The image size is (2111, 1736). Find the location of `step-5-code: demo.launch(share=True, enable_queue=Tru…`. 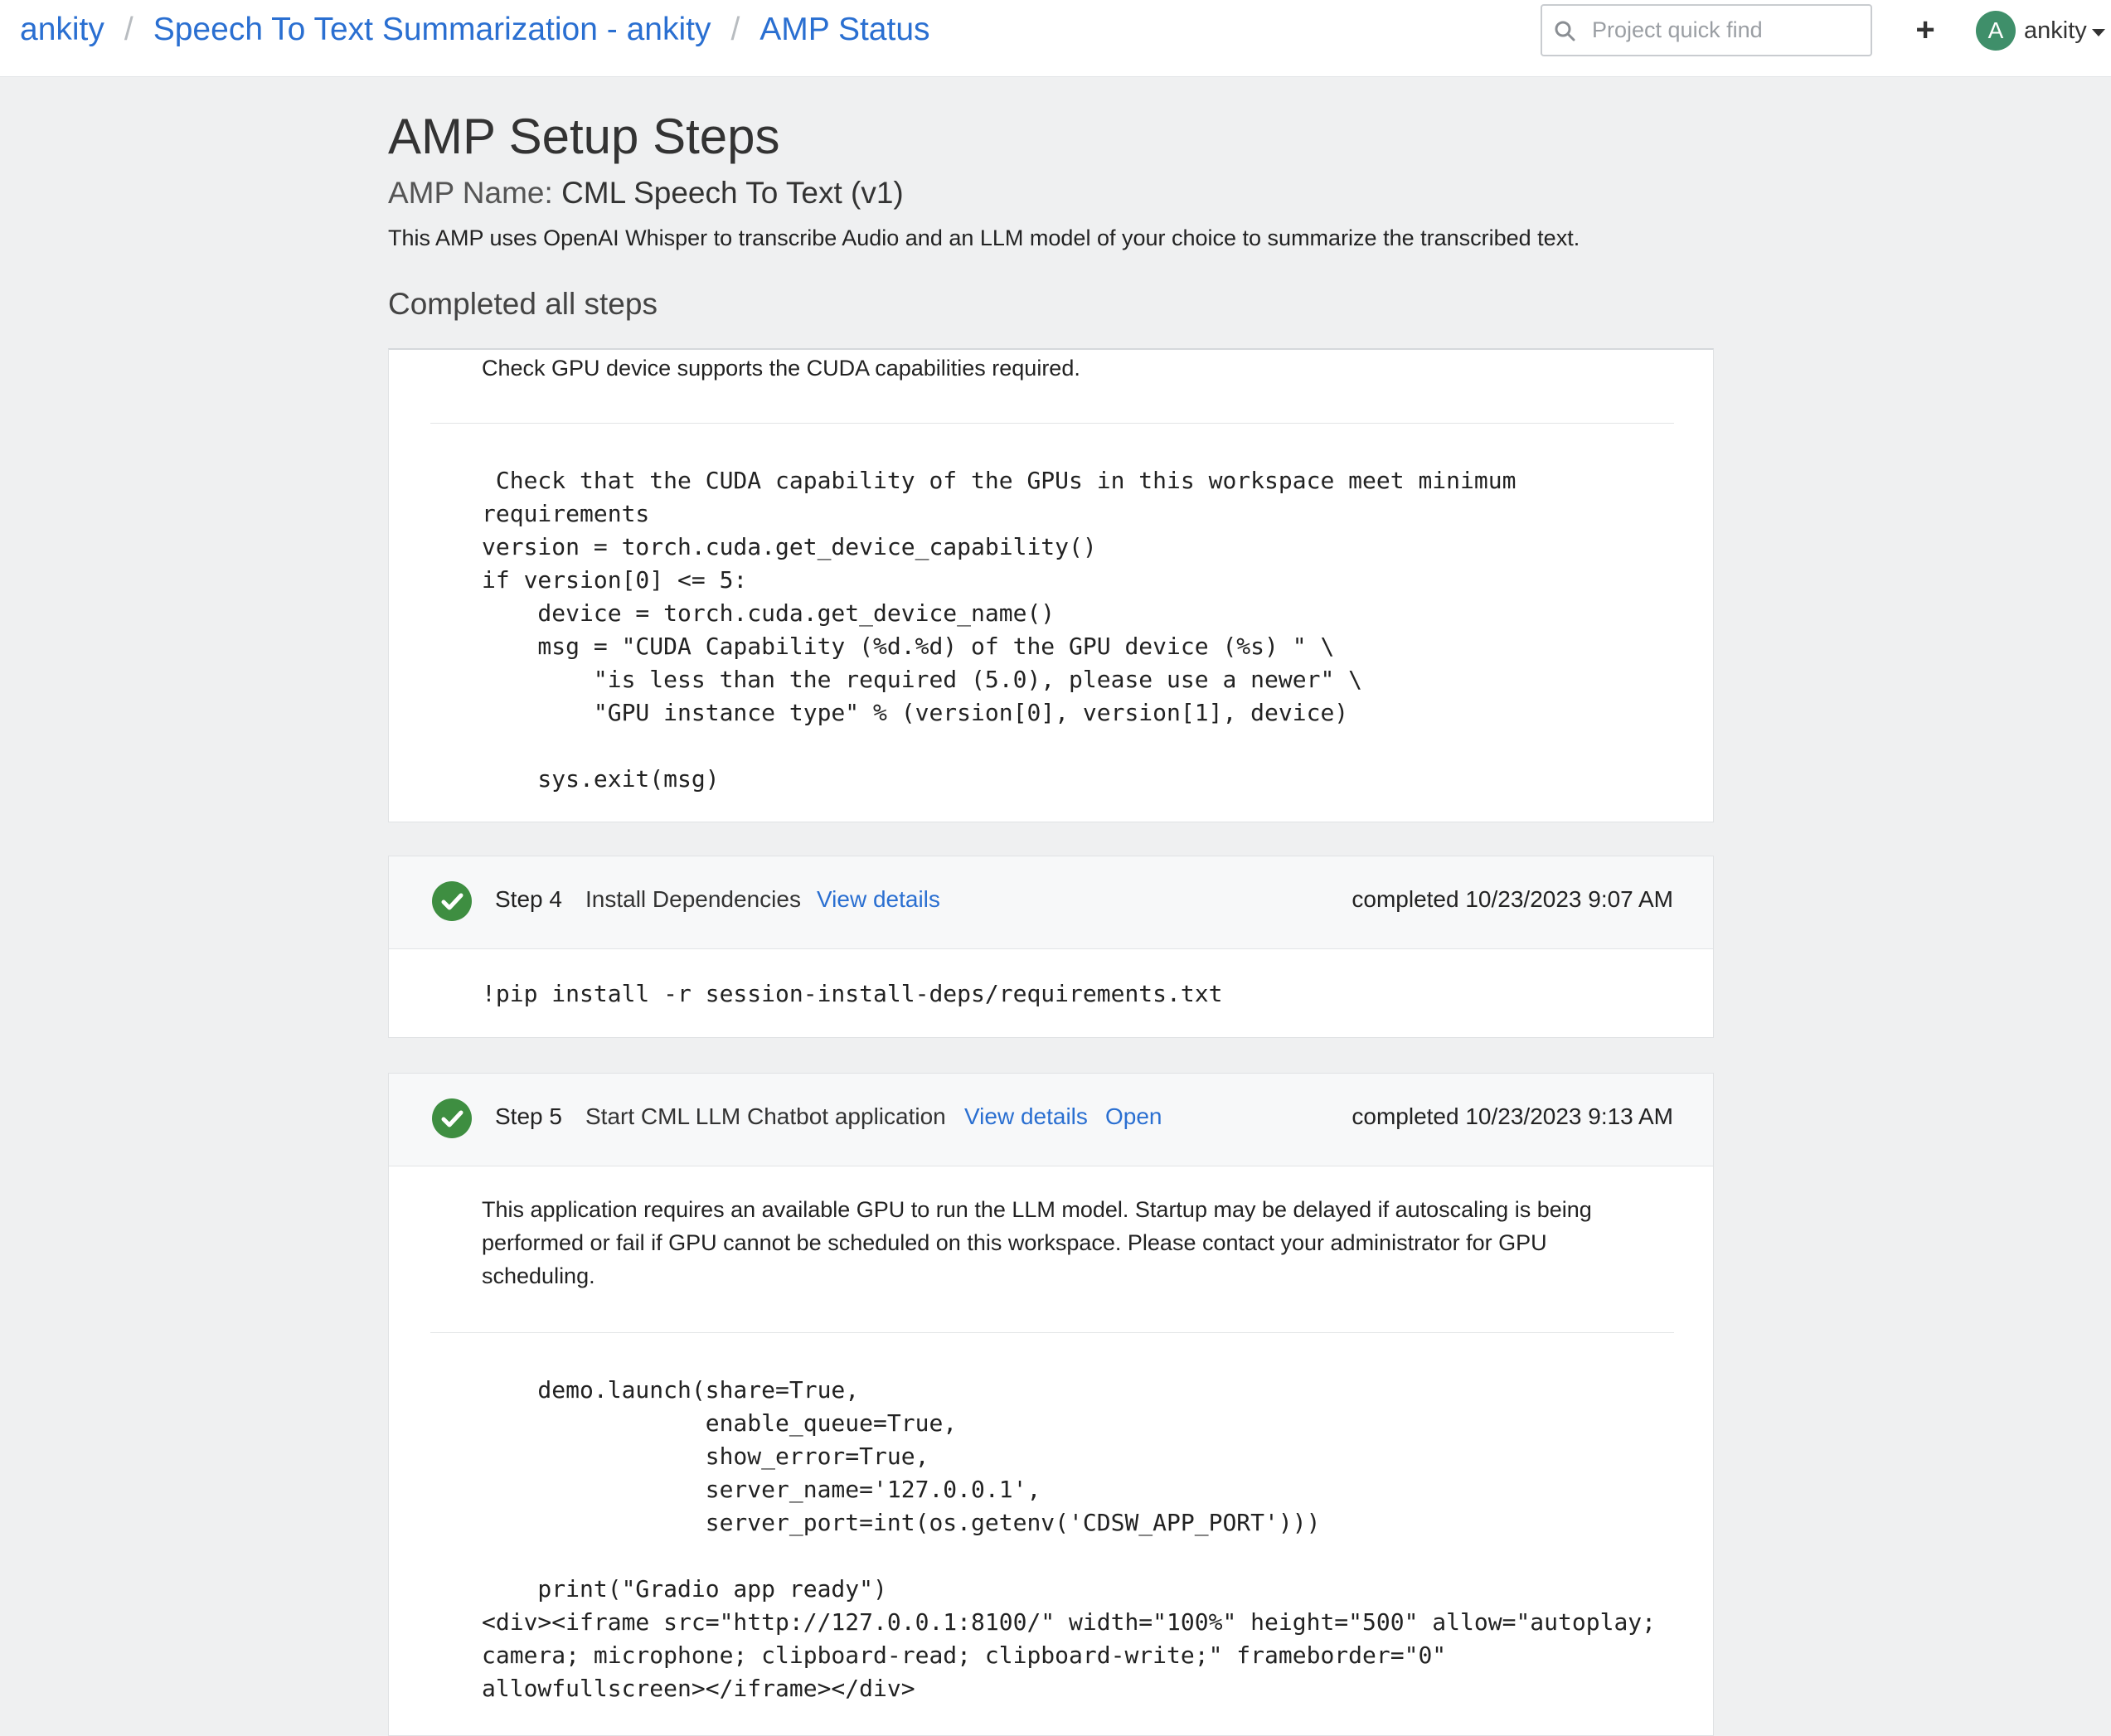

step-5-code: demo.launch(share=True, enable_queue=Tru… is located at coordinates (1069, 1539).